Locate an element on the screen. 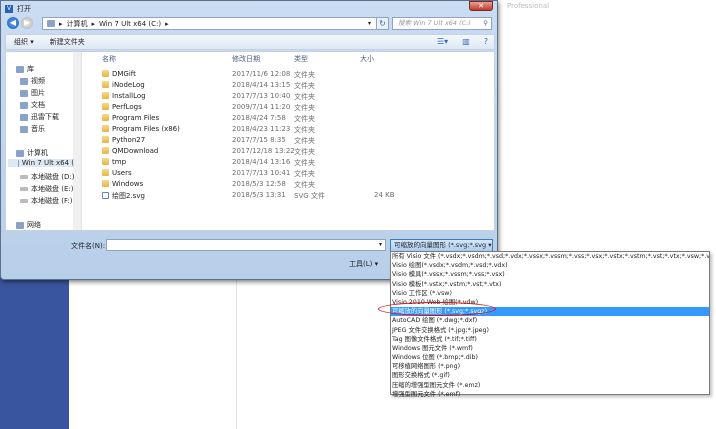 This screenshot has height=429, width=716. breadcrumb-computer: 计算机 is located at coordinates (77, 24).